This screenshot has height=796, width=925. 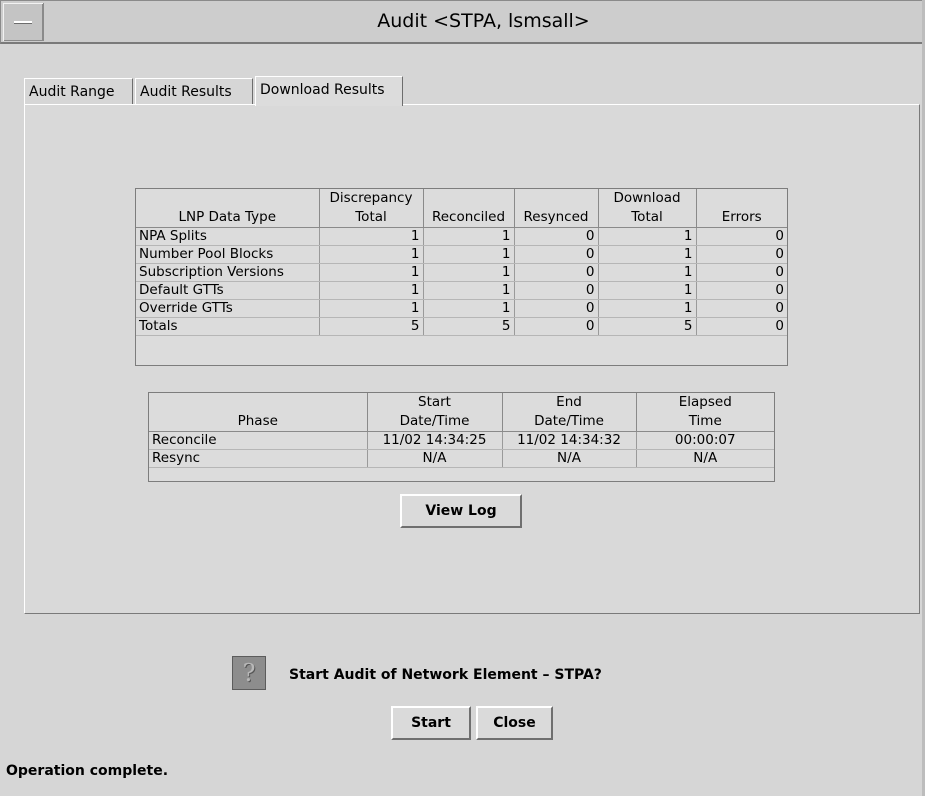 I want to click on table-row: Override GTTs 1 1 0 1 0, so click(x=461, y=308).